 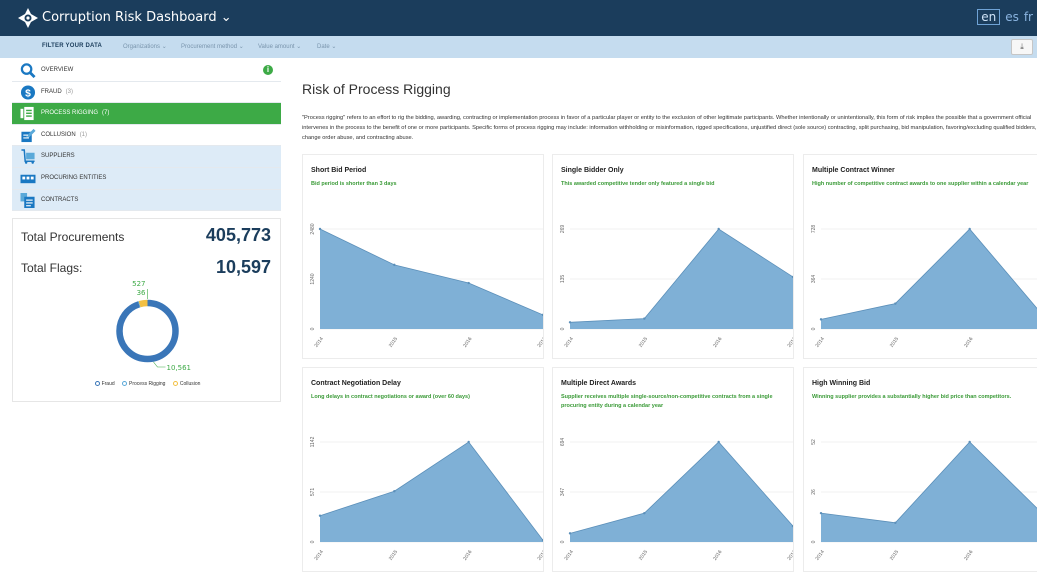 What do you see at coordinates (106, 113) in the screenshot?
I see `count-badge: (7)` at bounding box center [106, 113].